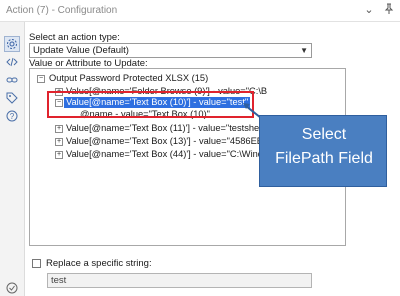 The width and height of the screenshot is (400, 296). I want to click on sidebar: ?, so click(12, 159).